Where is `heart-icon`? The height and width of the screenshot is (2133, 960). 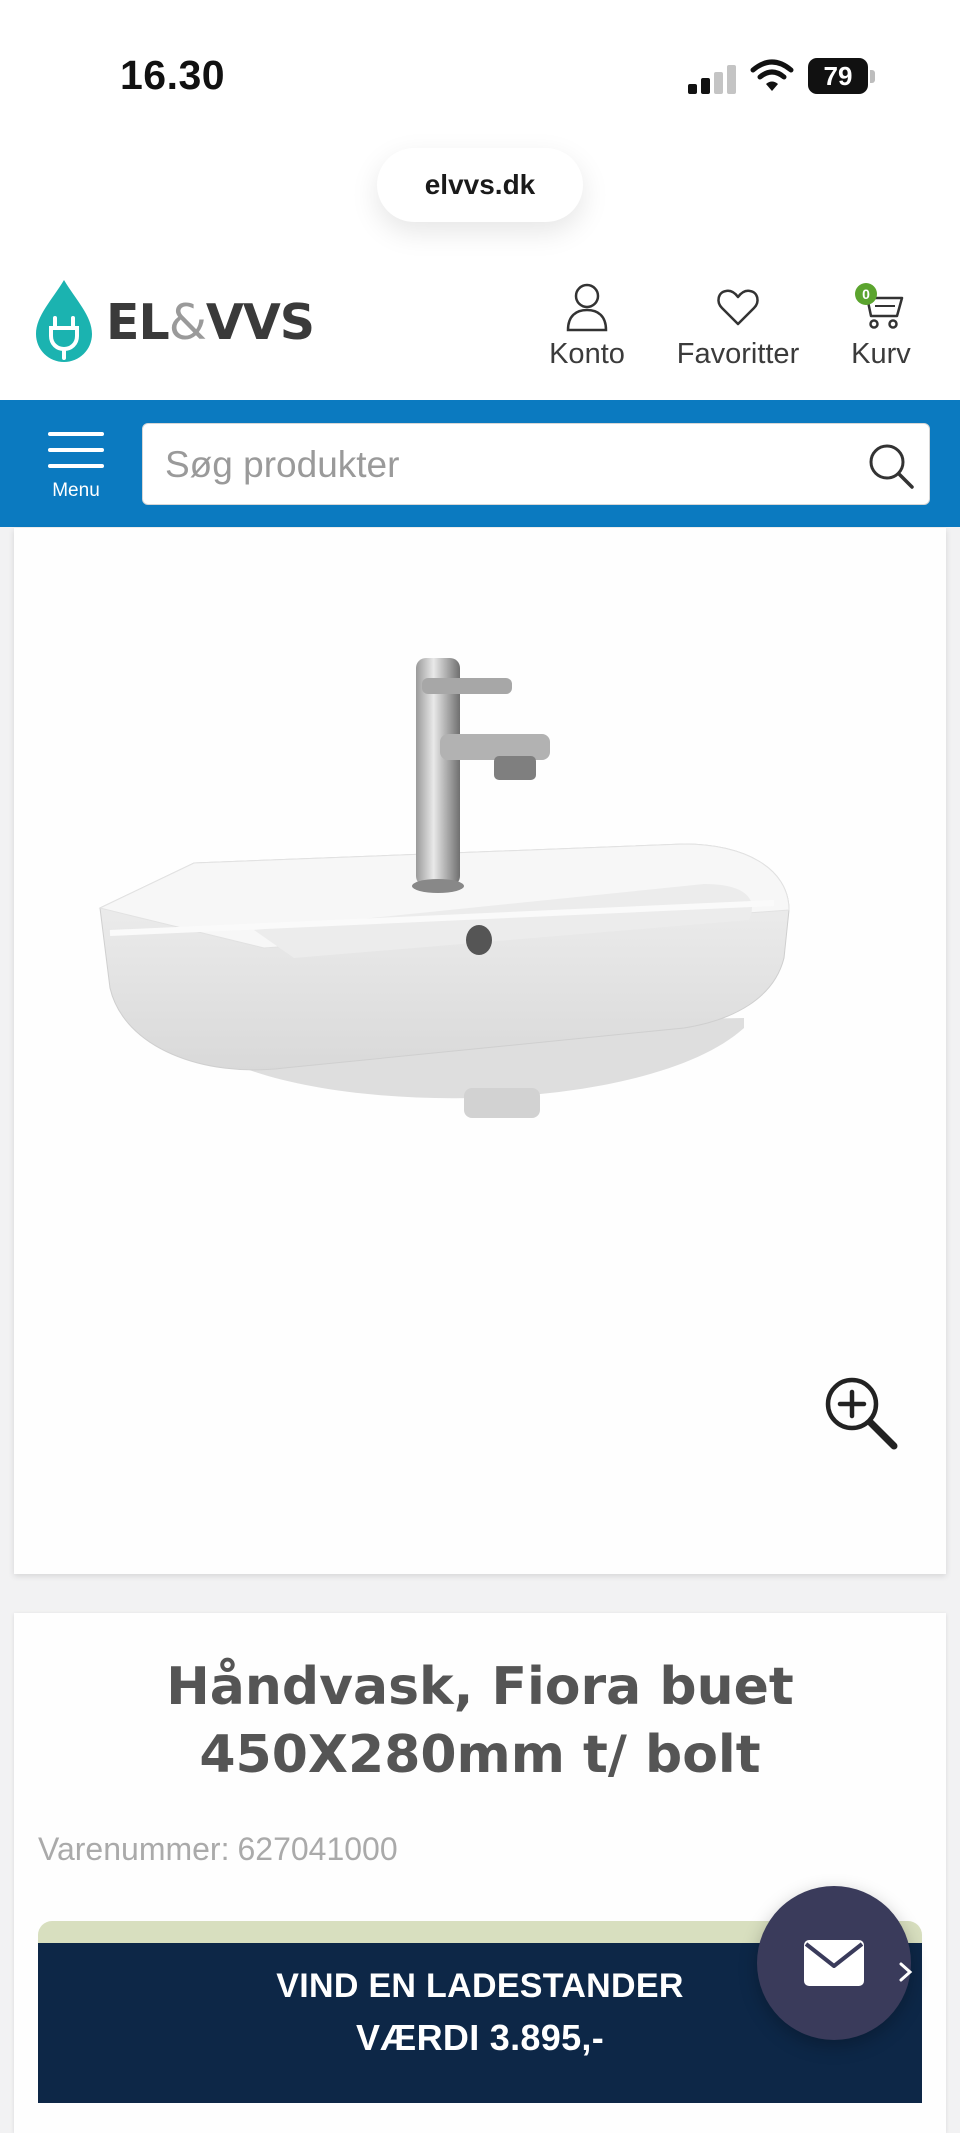
heart-icon is located at coordinates (738, 307).